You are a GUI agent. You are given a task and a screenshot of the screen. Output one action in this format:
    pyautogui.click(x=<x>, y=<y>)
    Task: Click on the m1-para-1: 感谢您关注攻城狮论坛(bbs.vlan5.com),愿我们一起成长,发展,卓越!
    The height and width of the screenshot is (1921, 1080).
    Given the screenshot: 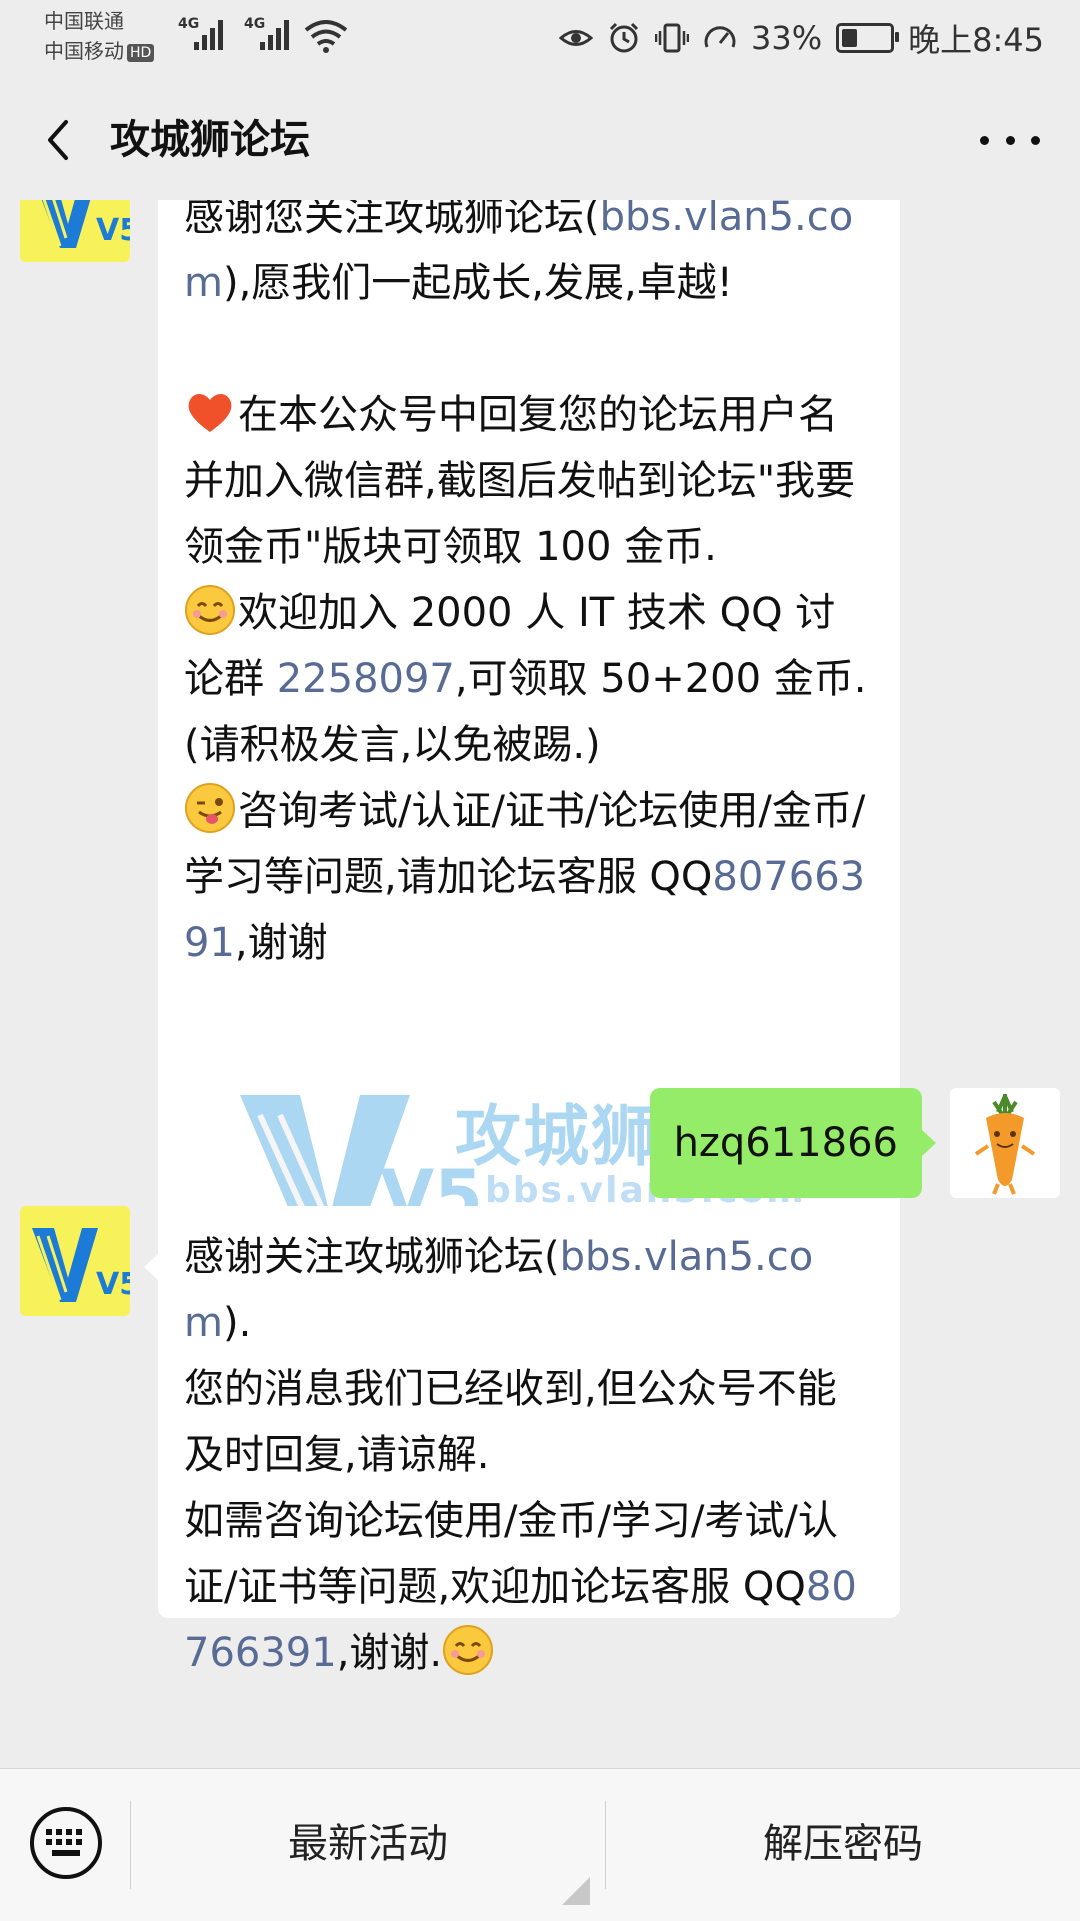 What is the action you would take?
    pyautogui.click(x=529, y=258)
    